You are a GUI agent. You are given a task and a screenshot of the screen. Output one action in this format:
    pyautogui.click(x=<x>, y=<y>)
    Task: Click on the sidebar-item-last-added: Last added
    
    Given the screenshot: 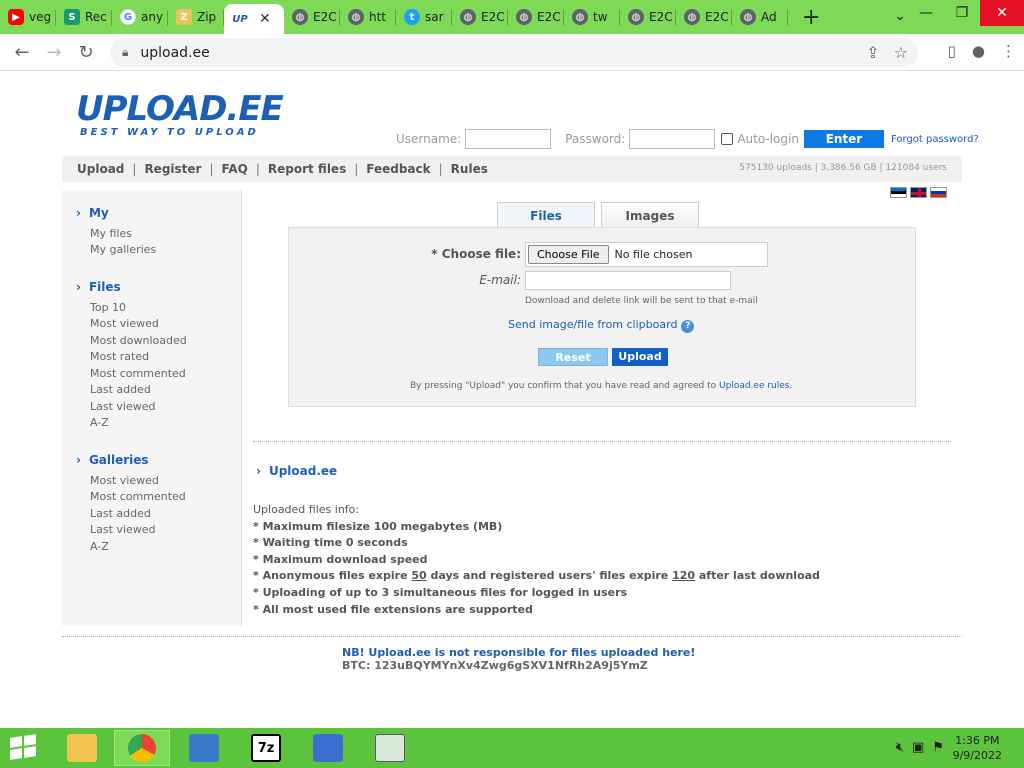 What is the action you would take?
    pyautogui.click(x=120, y=389)
    